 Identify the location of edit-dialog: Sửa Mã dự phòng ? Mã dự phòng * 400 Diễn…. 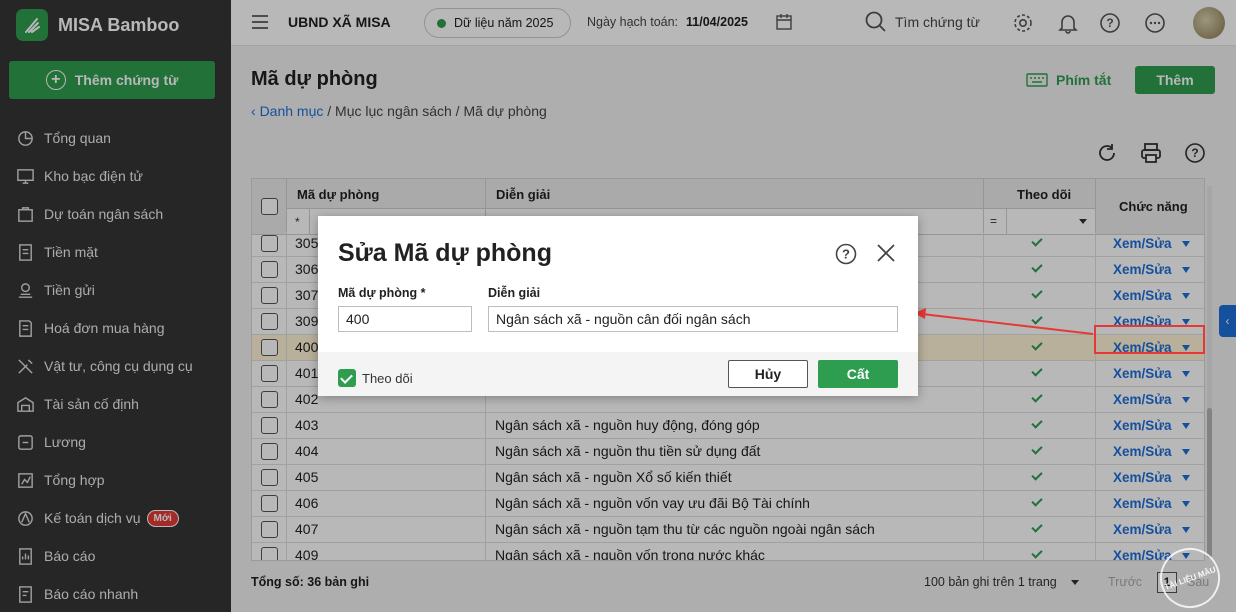
(618, 306).